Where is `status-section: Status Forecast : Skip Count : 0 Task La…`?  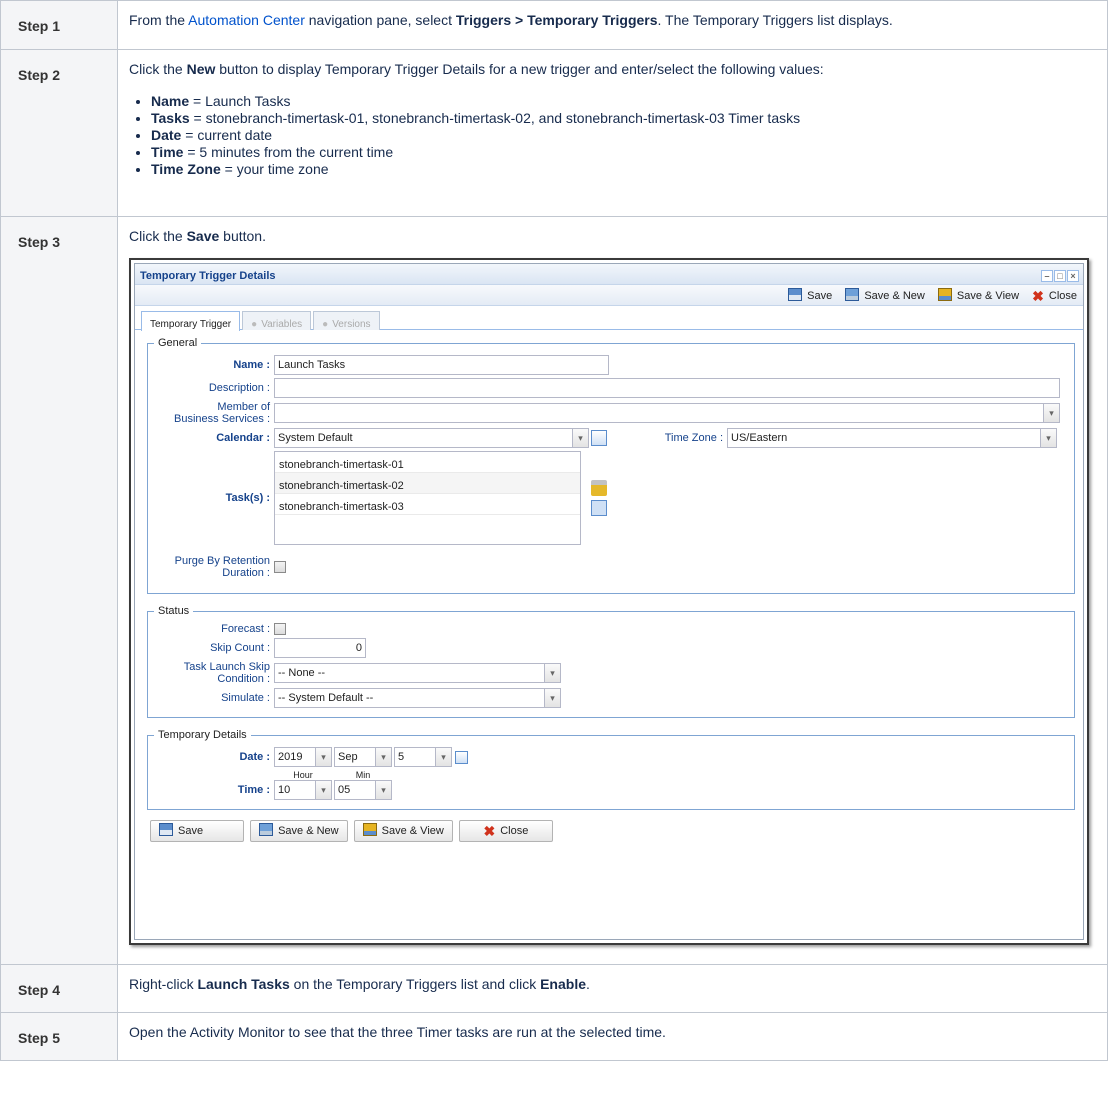
status-section: Status Forecast : Skip Count : 0 Task La… is located at coordinates (611, 660).